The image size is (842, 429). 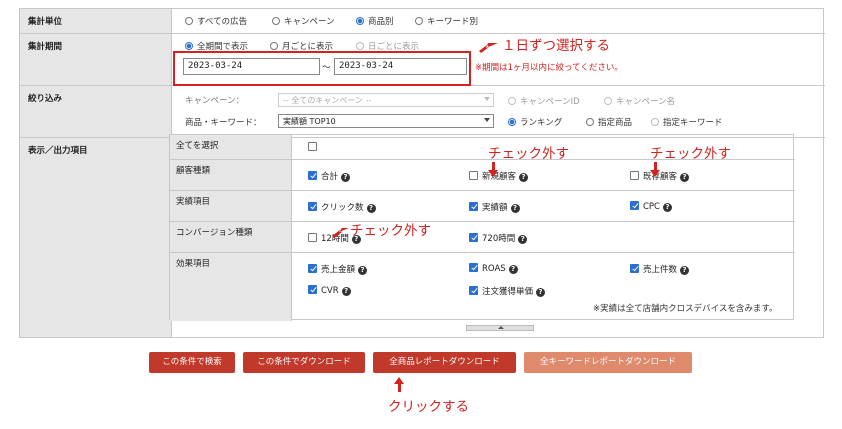 What do you see at coordinates (96, 237) in the screenshot?
I see `display-label: 表示／出力項目` at bounding box center [96, 237].